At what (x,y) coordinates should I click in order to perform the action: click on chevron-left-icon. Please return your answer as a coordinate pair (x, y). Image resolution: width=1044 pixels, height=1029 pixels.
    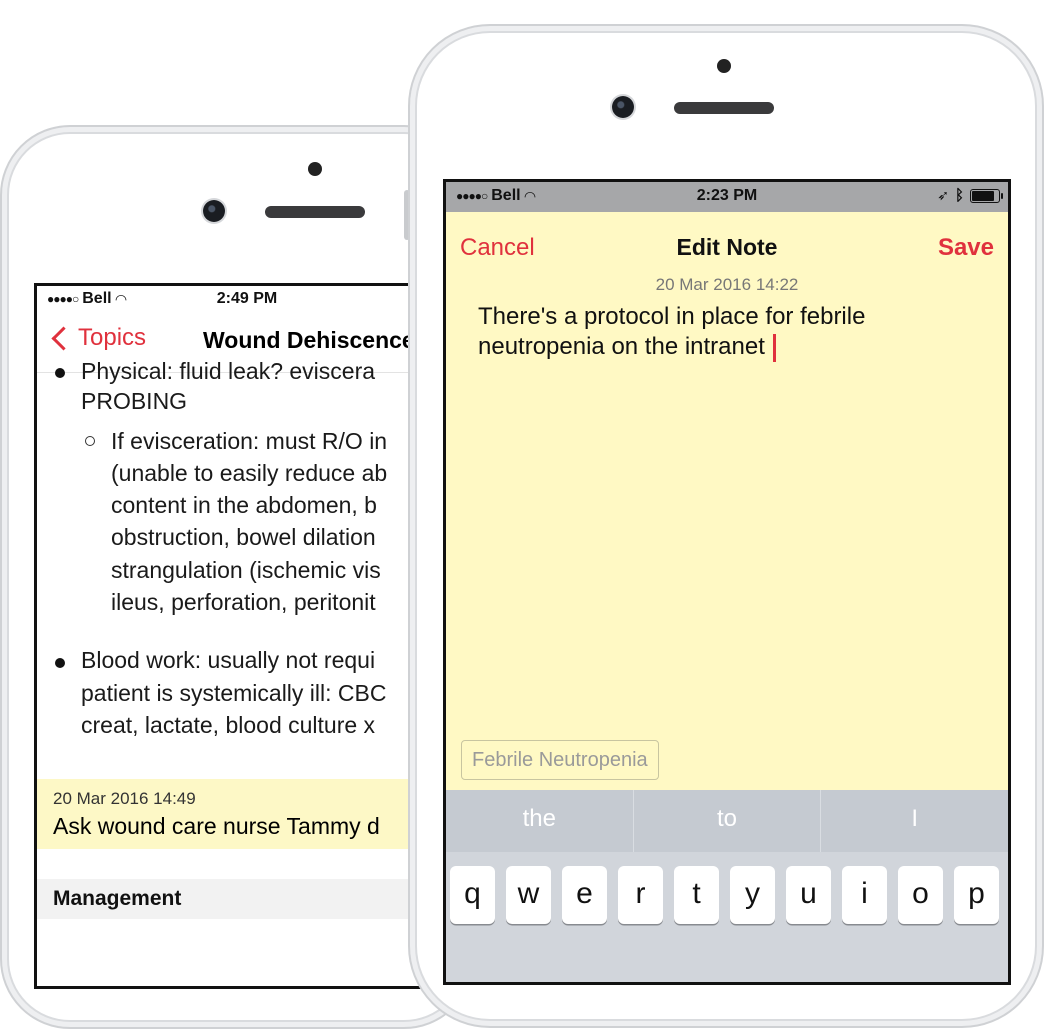
    Looking at the image, I should click on (63, 338).